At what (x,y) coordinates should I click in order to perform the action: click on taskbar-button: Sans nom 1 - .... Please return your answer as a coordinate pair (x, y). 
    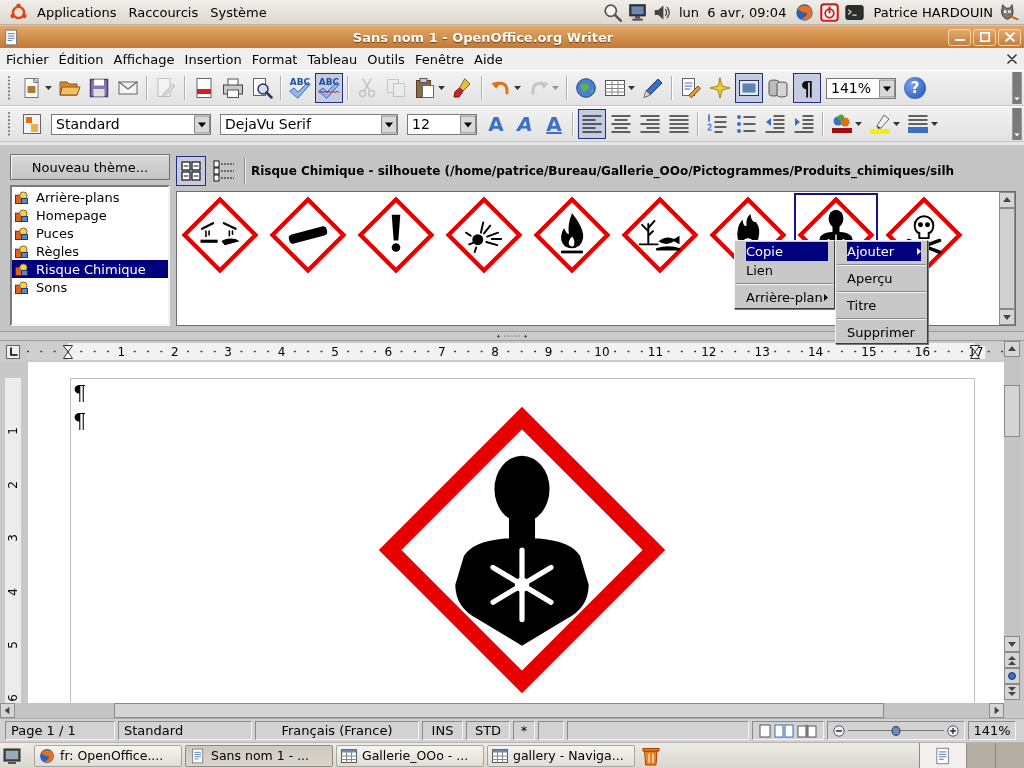
    Looking at the image, I should click on (259, 755).